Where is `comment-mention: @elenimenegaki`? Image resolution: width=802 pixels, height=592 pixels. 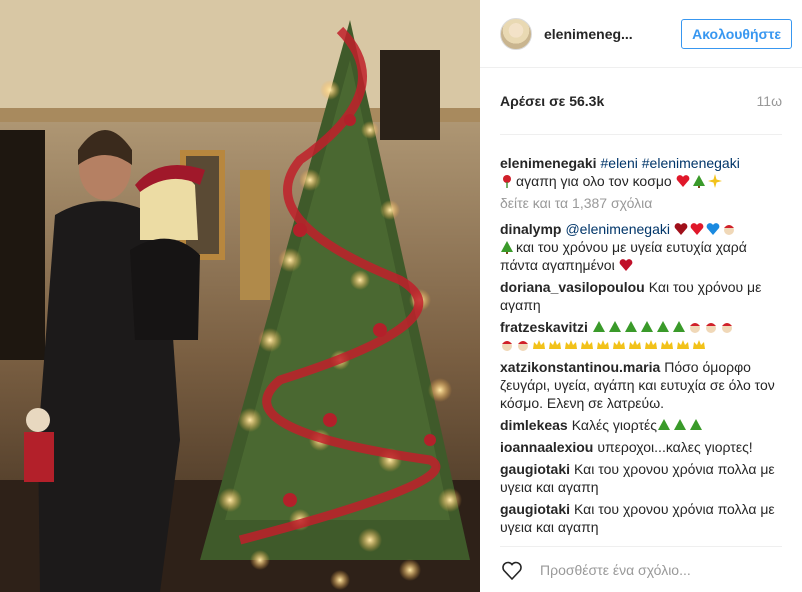
comment-mention: @elenimenegaki is located at coordinates (617, 229).